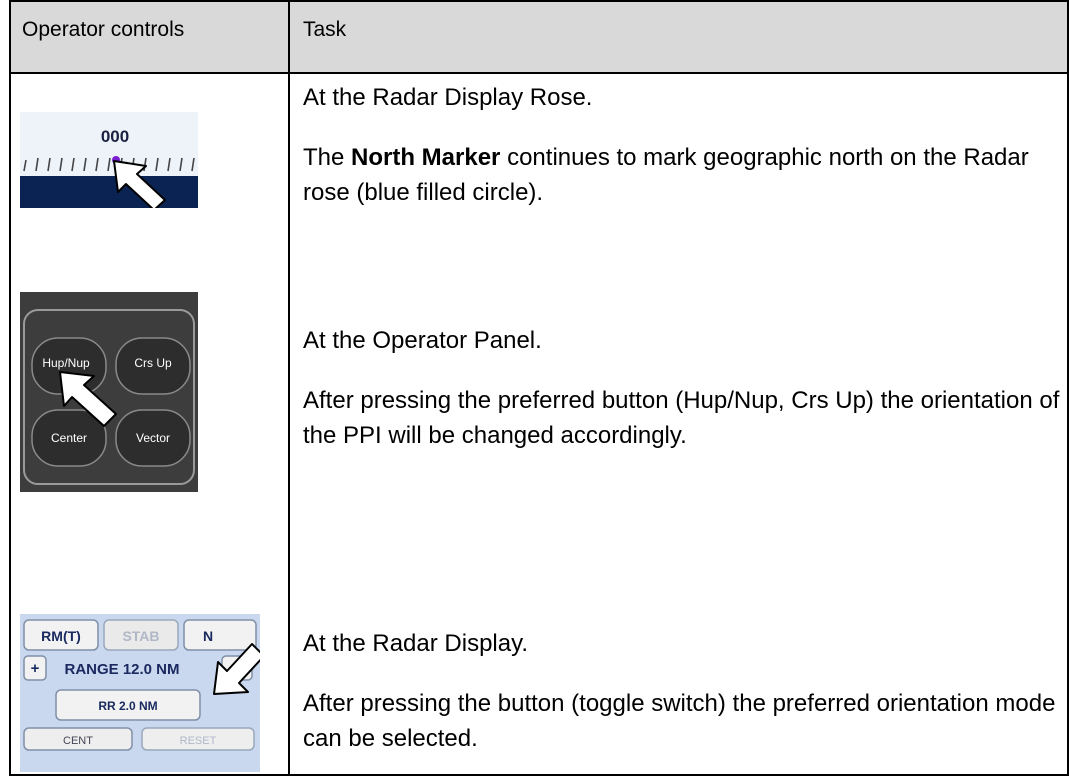  What do you see at coordinates (35, 668) in the screenshot?
I see `range-plus-button: +` at bounding box center [35, 668].